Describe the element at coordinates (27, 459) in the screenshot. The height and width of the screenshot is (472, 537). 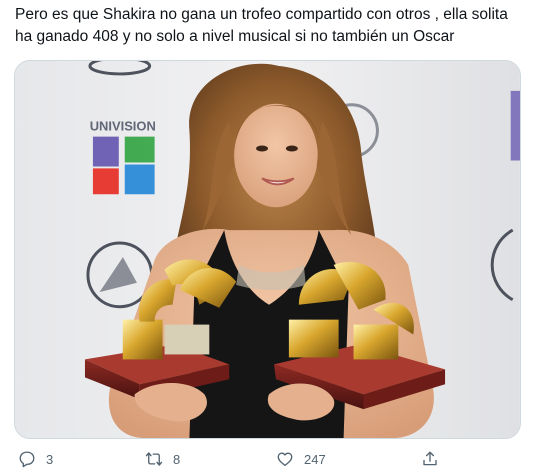
I see `reply-icon` at that location.